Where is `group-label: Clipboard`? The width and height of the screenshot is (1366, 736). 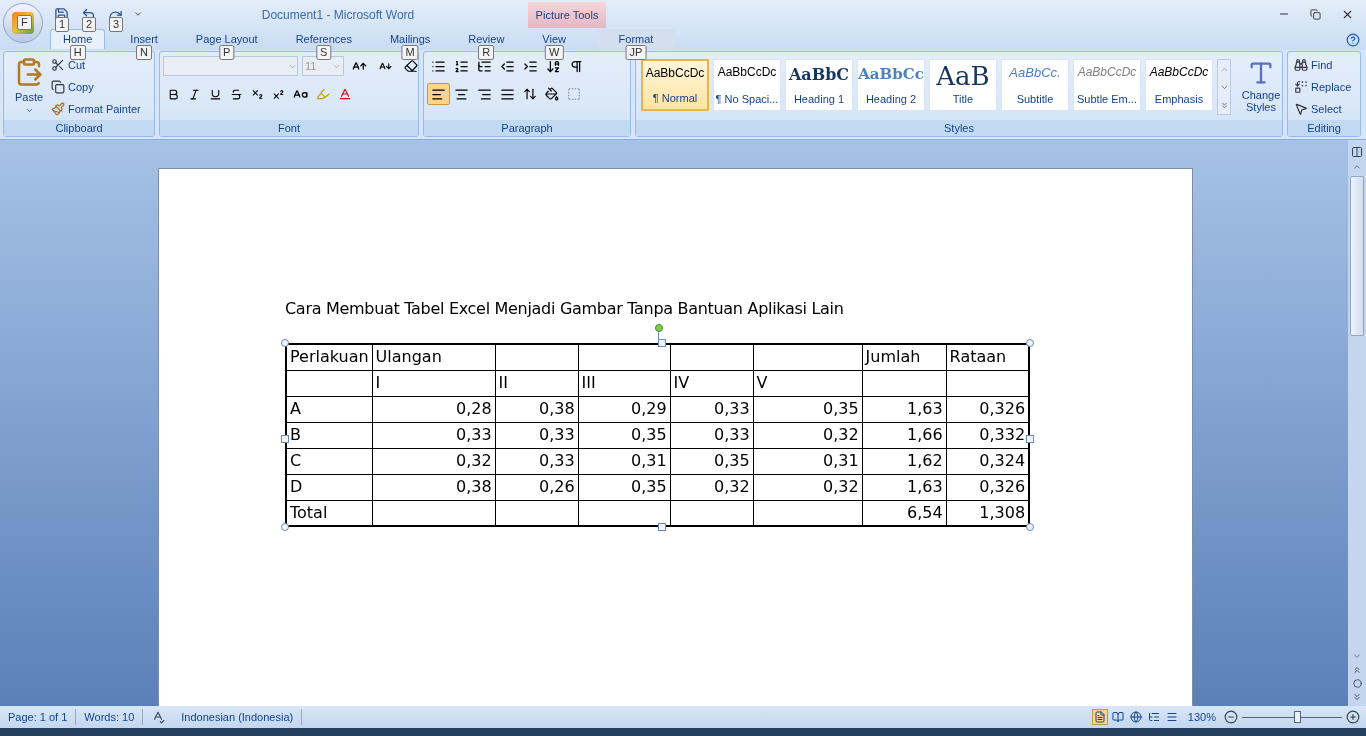
group-label: Clipboard is located at coordinates (79, 128).